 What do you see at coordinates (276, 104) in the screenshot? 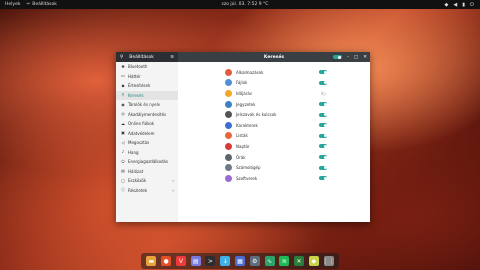
I see `search-provider-row: Jegyzetek` at bounding box center [276, 104].